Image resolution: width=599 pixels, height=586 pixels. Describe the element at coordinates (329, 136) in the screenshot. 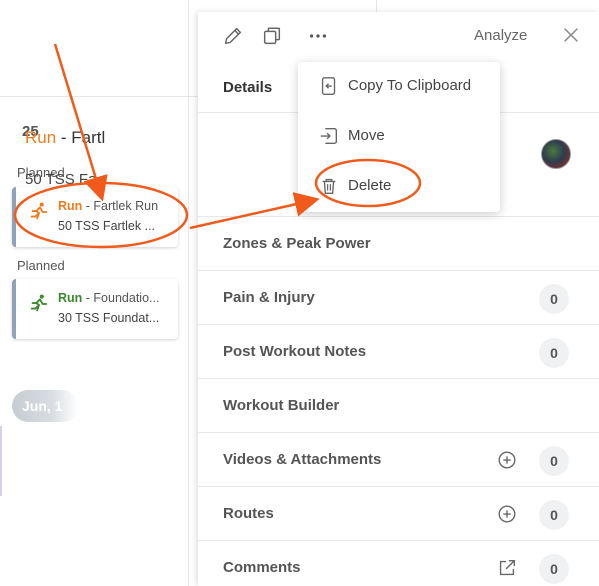

I see `move-icon` at that location.